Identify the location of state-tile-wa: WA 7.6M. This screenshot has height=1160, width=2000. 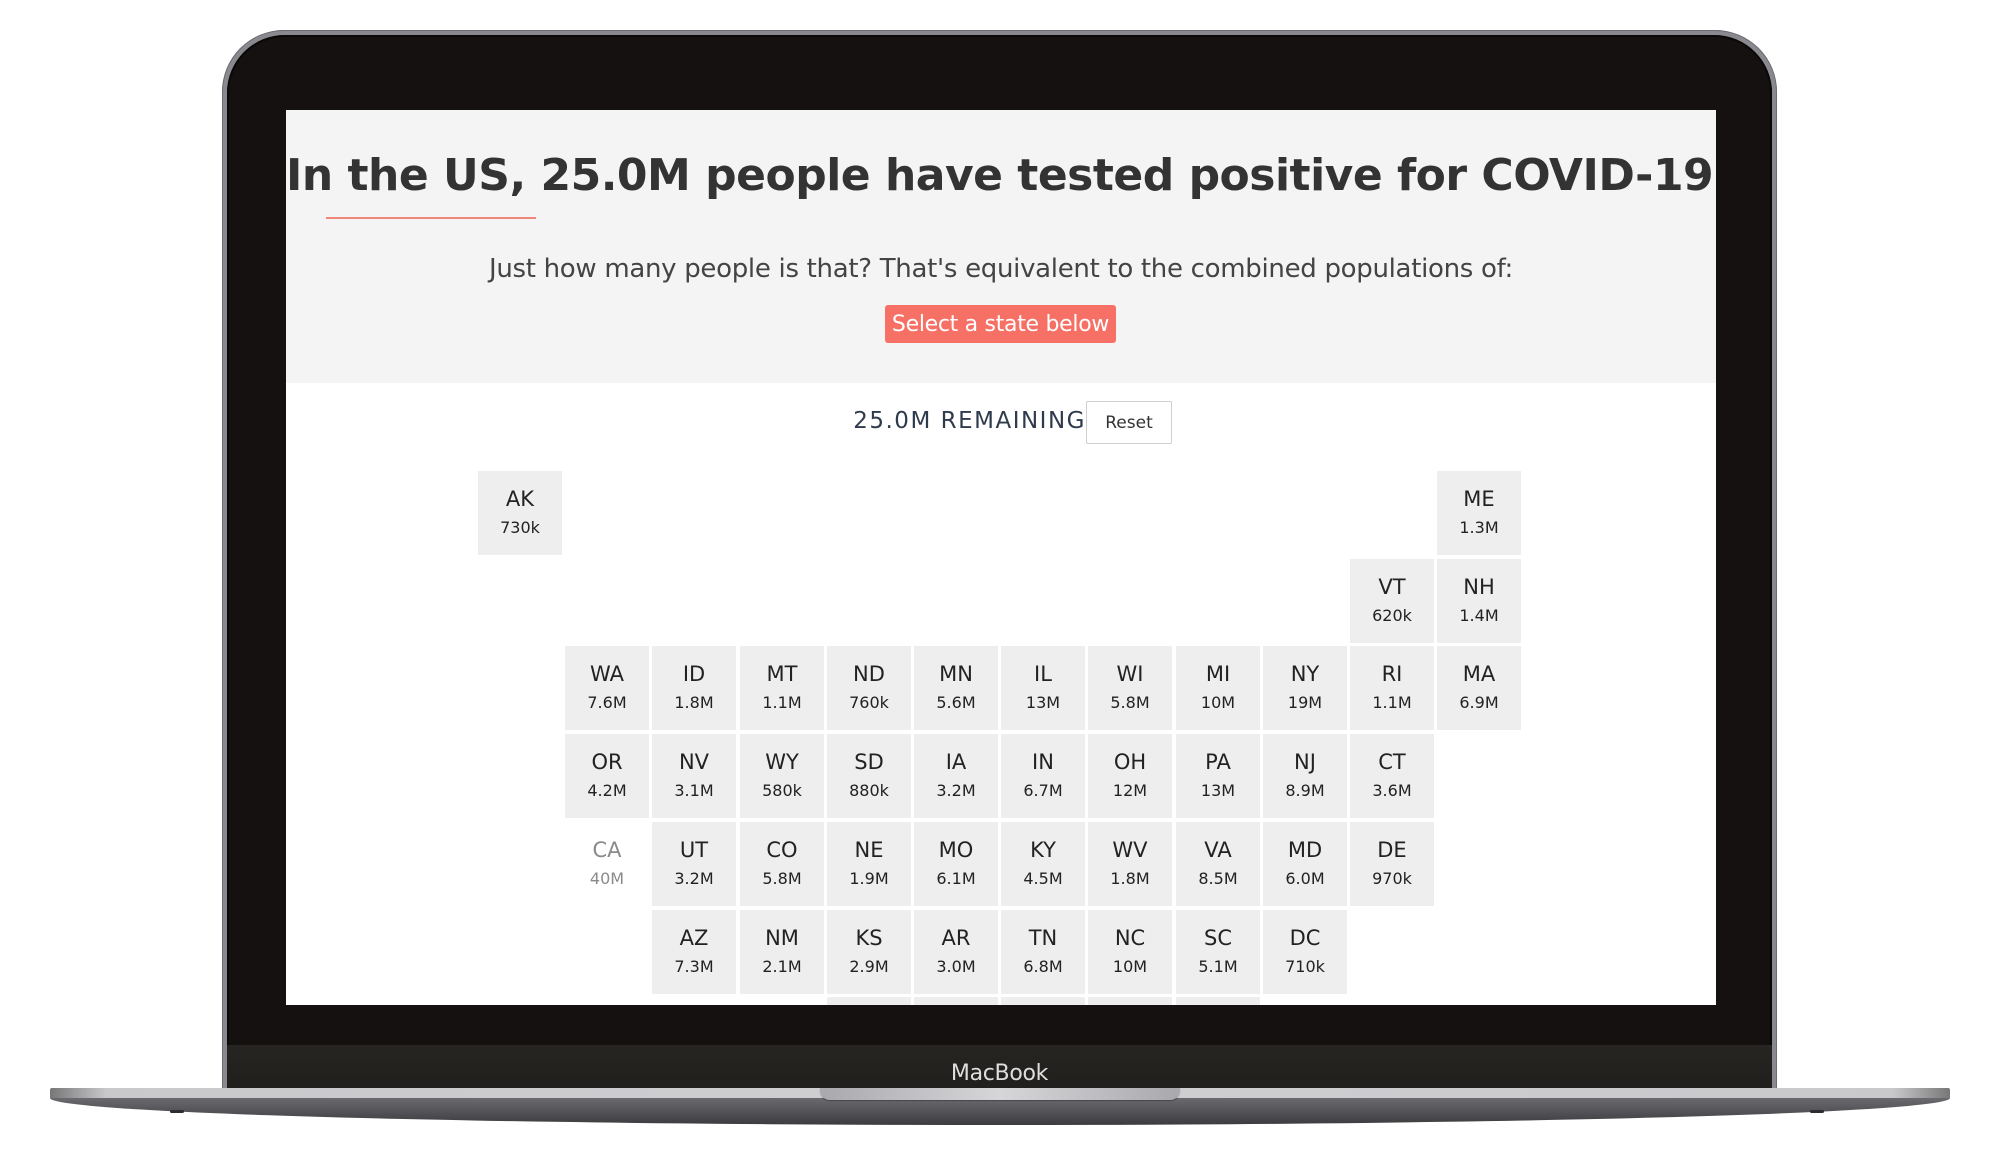
(607, 688).